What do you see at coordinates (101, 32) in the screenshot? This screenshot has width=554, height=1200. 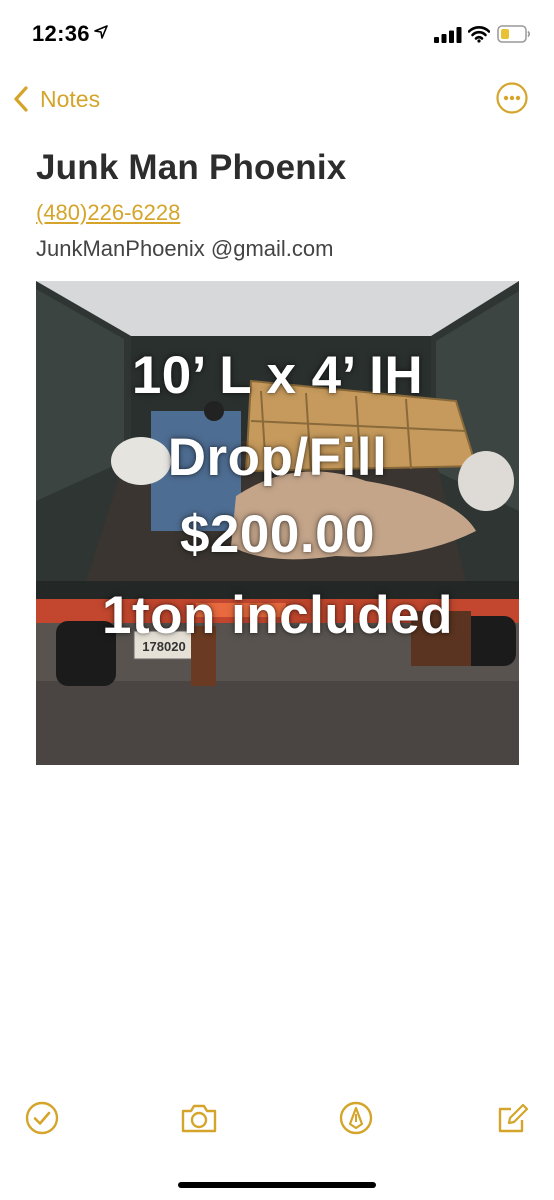 I see `location-arrow-icon` at bounding box center [101, 32].